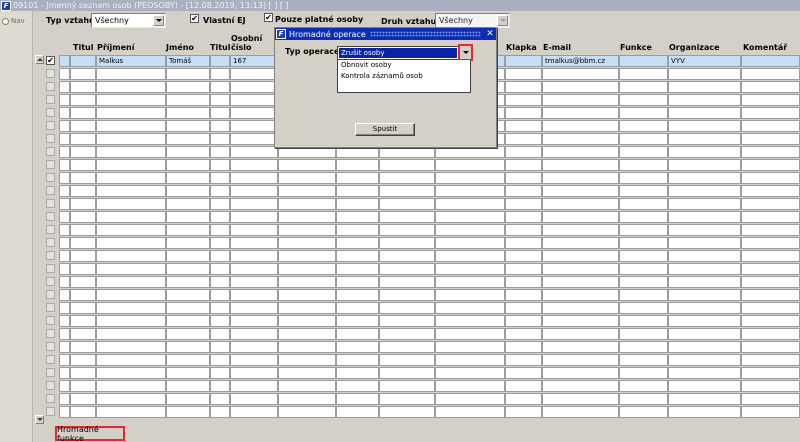 The width and height of the screenshot is (800, 442). I want to click on cell-organizace: VYV, so click(704, 61).